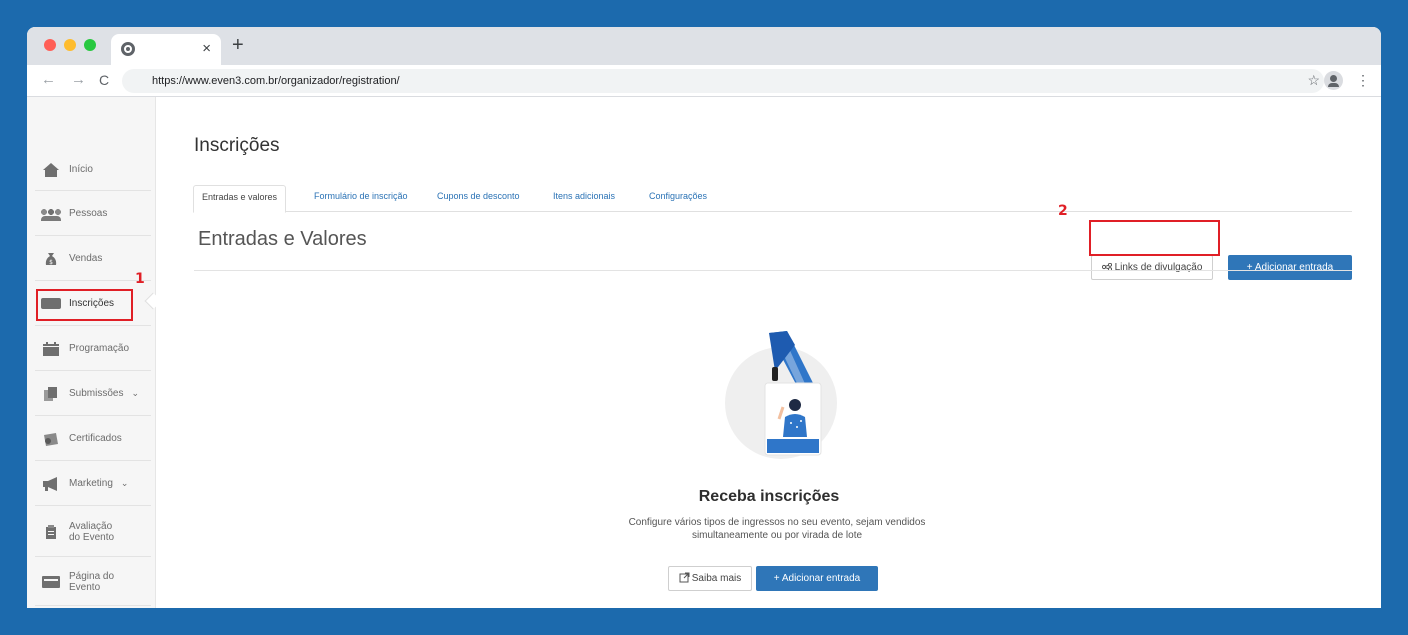 The image size is (1408, 635). Describe the element at coordinates (104, 80) in the screenshot. I see `reload-button: C` at that location.